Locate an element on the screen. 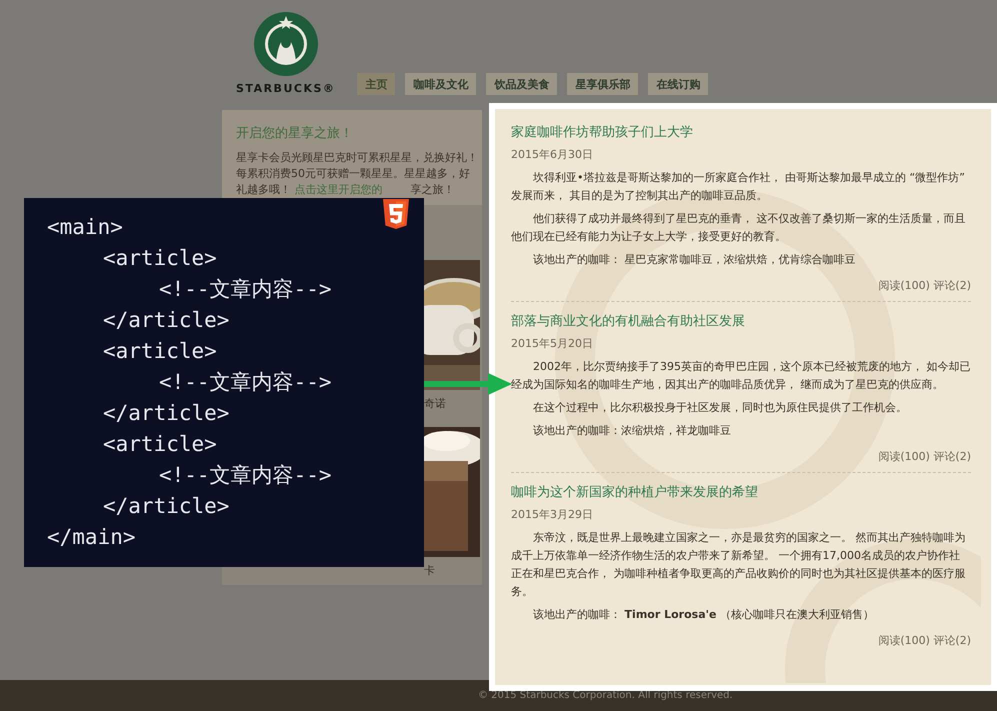 This screenshot has height=711, width=997. article-date: 2015年5月20日 is located at coordinates (552, 343).